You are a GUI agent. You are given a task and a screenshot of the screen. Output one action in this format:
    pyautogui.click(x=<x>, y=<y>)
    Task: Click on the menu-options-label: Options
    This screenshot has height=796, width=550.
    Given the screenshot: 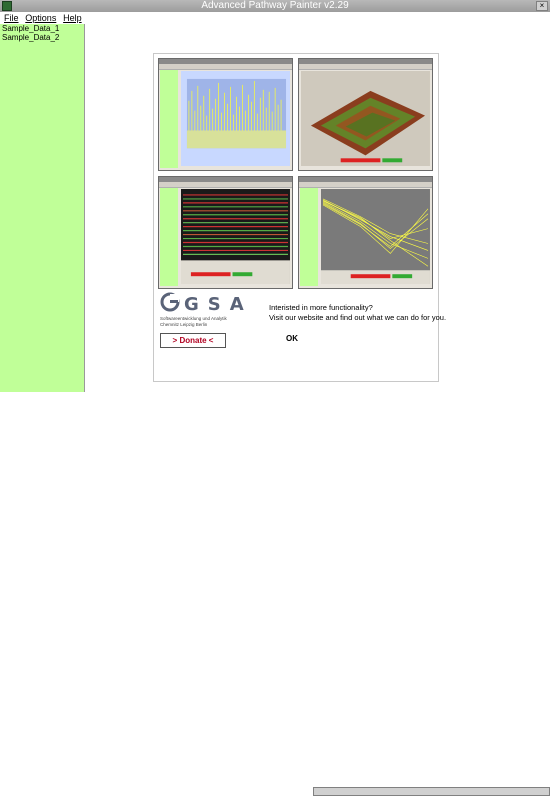 What is the action you would take?
    pyautogui.click(x=41, y=18)
    